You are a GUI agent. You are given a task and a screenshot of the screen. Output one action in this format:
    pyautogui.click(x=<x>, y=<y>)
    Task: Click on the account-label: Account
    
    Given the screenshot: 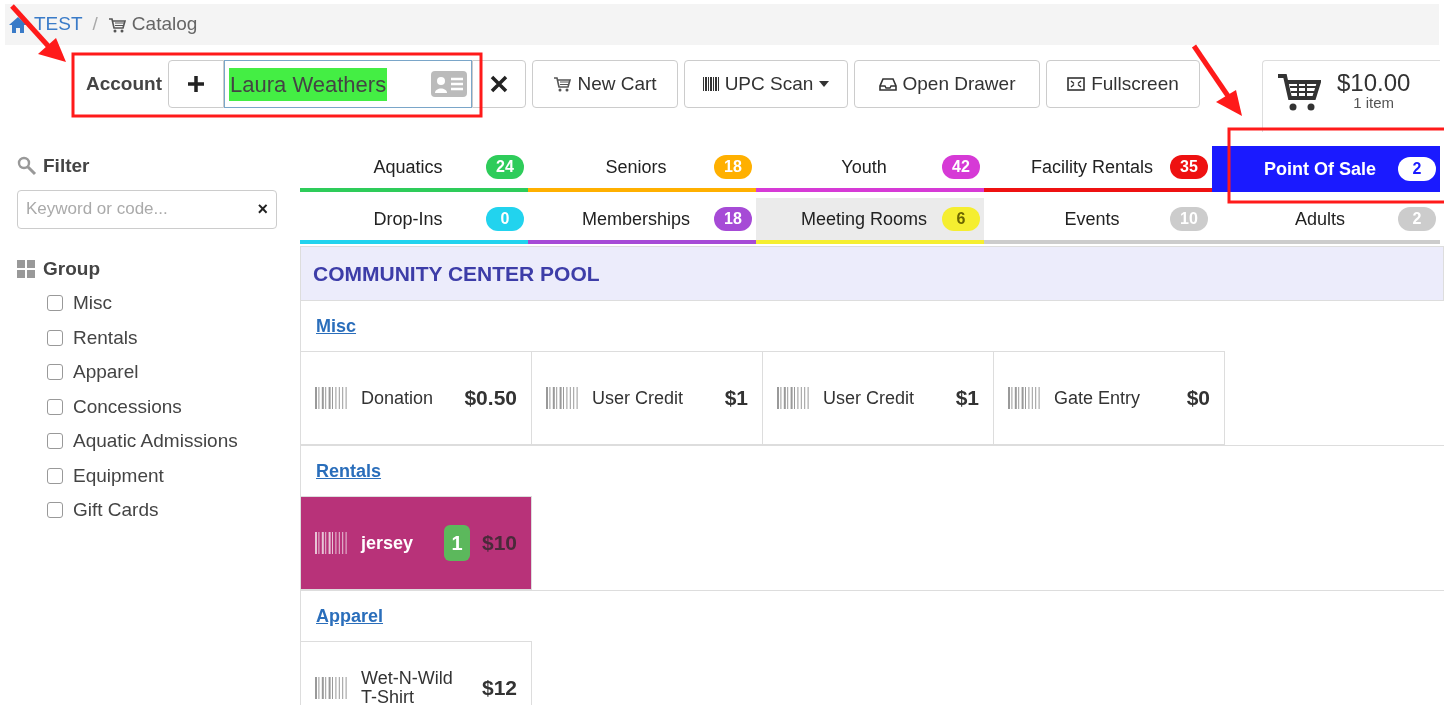 What is the action you would take?
    pyautogui.click(x=124, y=83)
    